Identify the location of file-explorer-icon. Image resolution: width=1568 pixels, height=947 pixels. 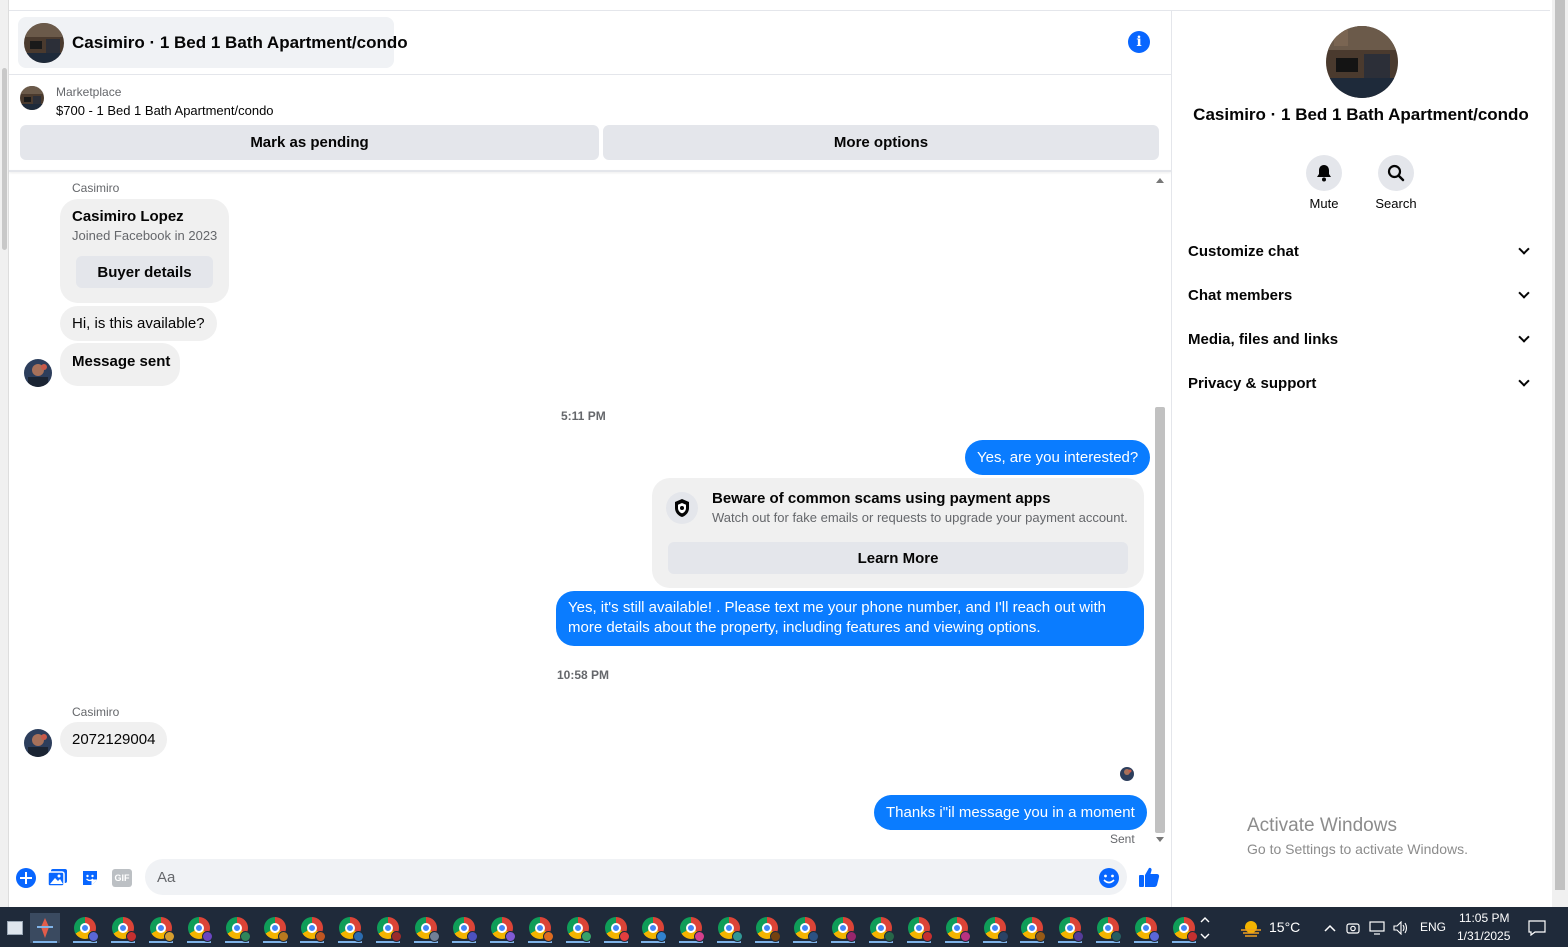
(15, 928).